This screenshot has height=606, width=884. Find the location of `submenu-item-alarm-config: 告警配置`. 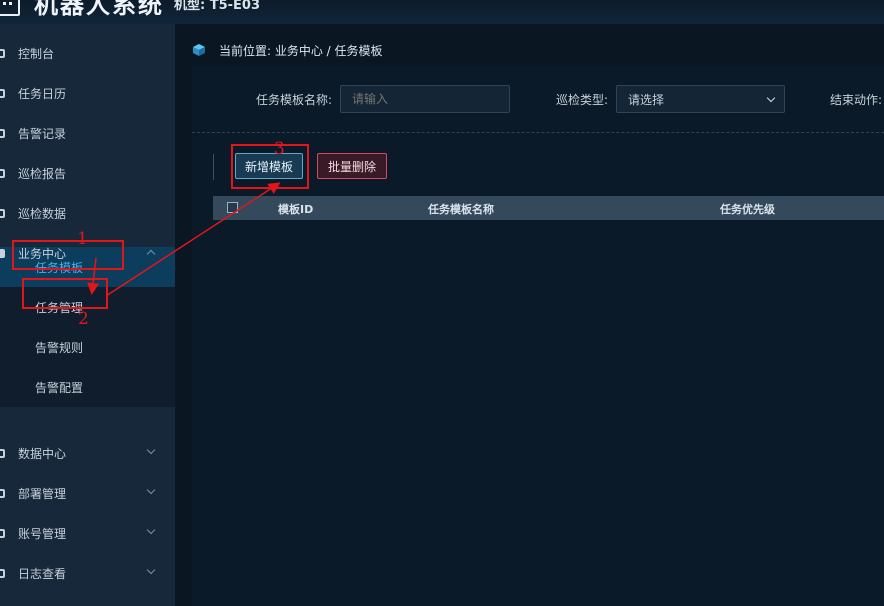

submenu-item-alarm-config: 告警配置 is located at coordinates (87, 387).